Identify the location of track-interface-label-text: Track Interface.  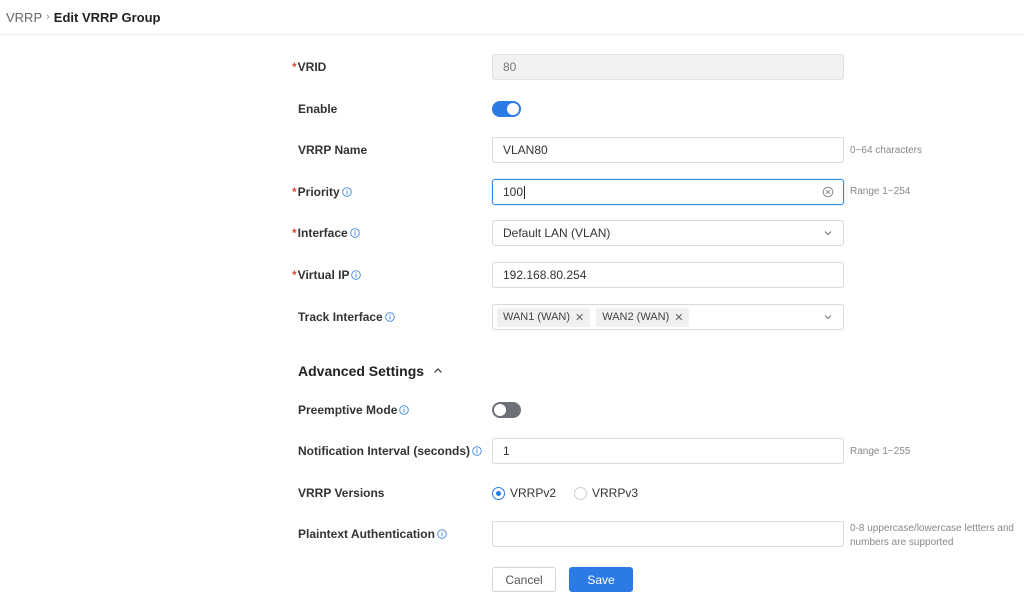
(340, 317).